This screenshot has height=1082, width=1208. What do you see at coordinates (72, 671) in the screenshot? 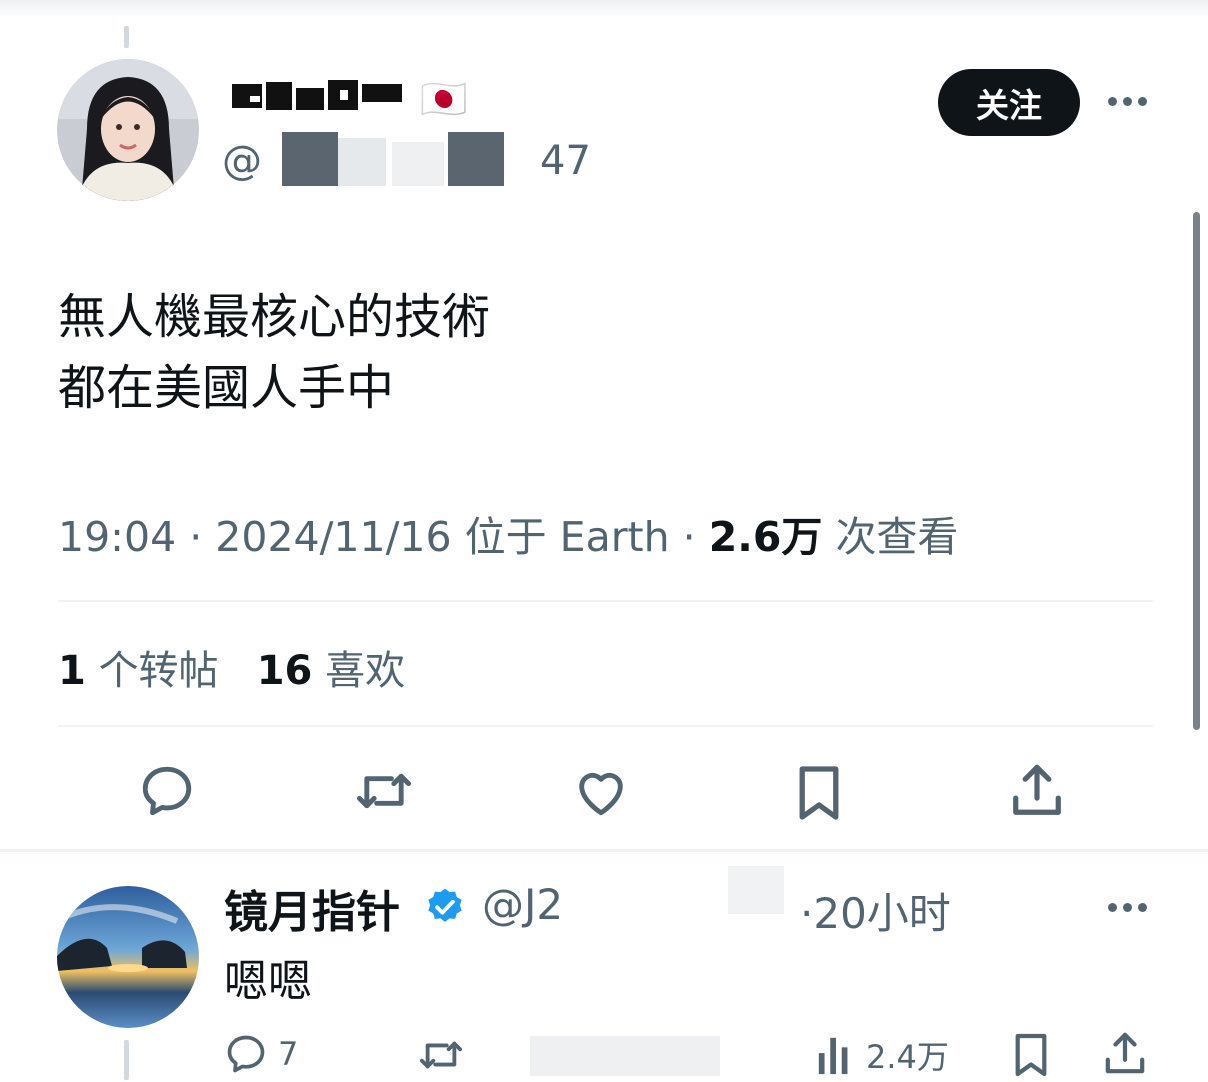
I see `reposts-count: 1` at bounding box center [72, 671].